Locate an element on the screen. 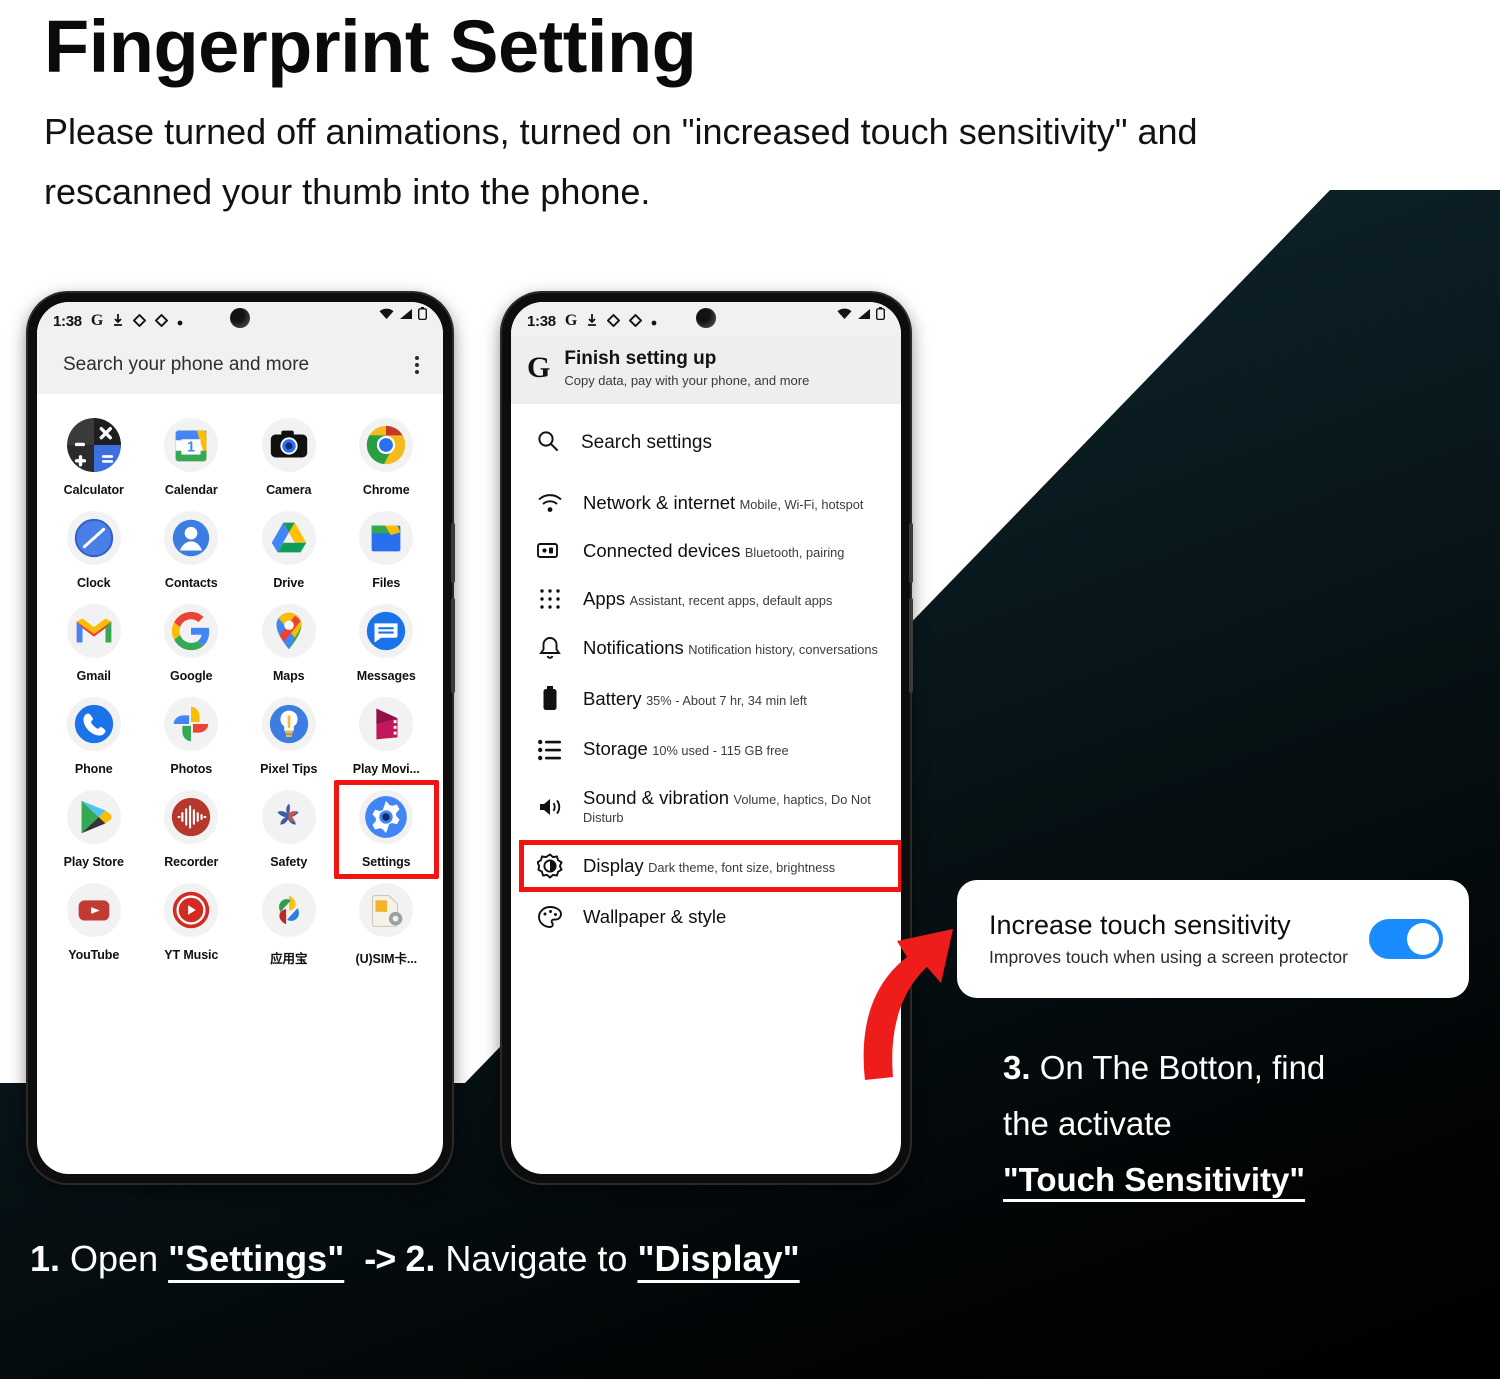 This screenshot has width=1500, height=1379. app-icon-pixel-tips: Pixel Tips is located at coordinates (289, 734).